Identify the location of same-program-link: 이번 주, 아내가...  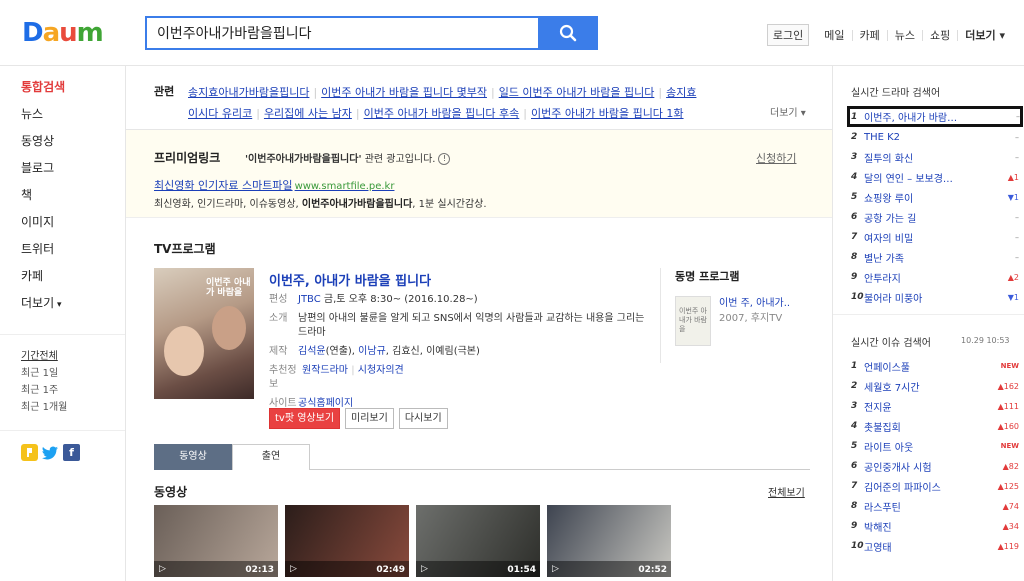
(754, 303).